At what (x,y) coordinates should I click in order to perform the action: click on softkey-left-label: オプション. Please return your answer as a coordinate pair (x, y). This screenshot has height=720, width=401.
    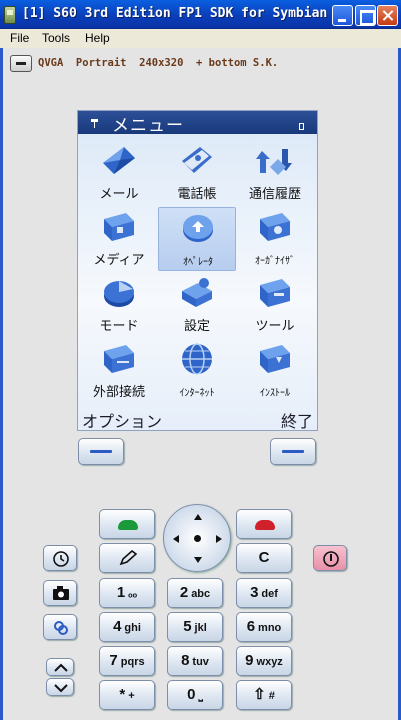
    Looking at the image, I should click on (122, 419).